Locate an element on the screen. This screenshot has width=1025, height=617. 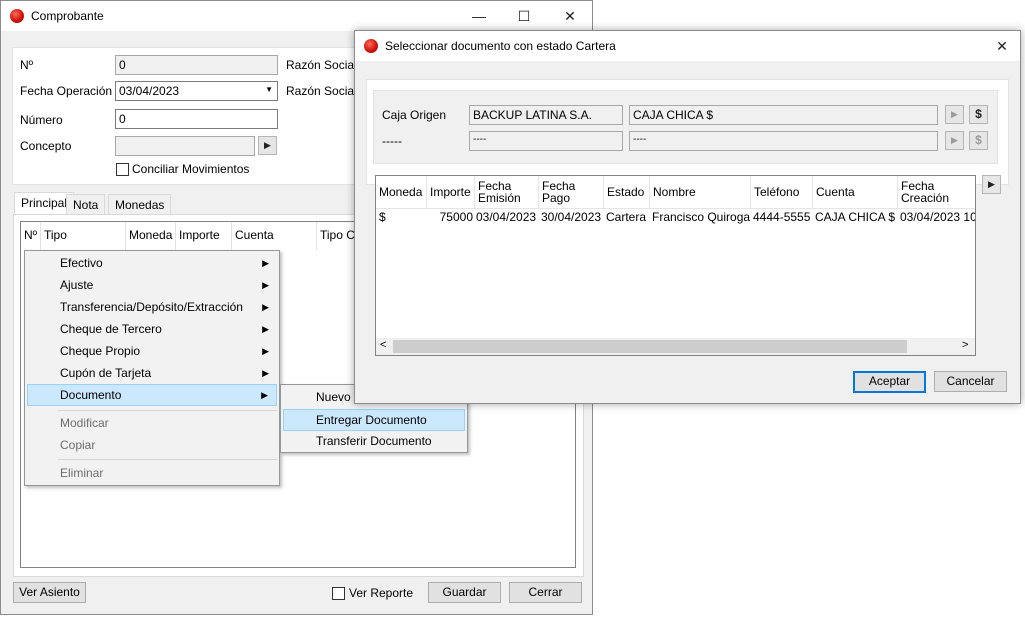
conciliar-checkbox is located at coordinates (122, 169).